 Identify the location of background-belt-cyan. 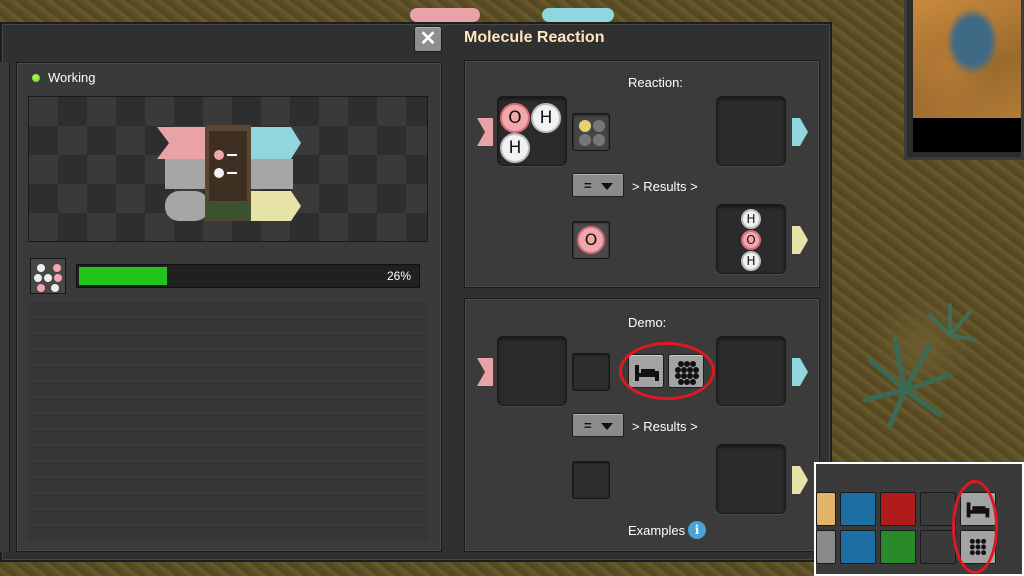
(578, 15).